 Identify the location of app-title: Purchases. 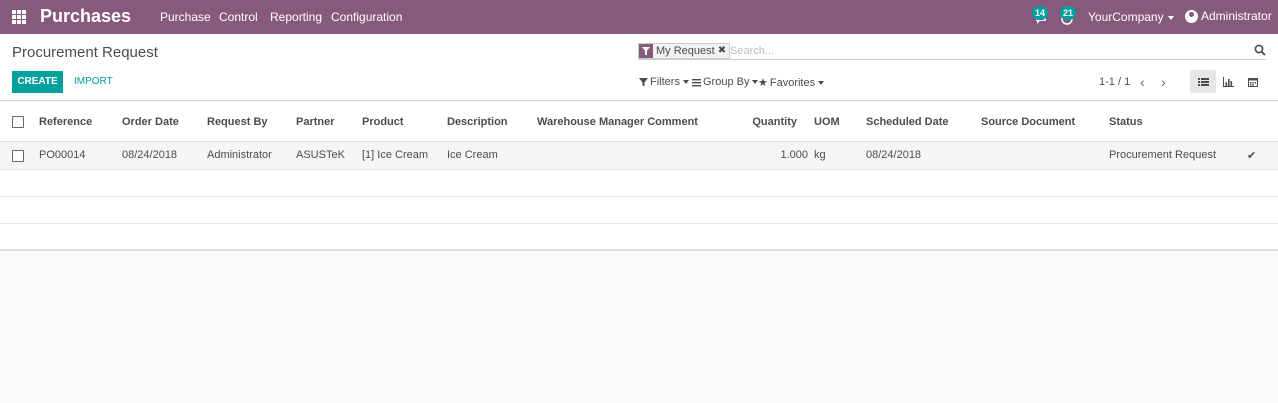
(86, 16).